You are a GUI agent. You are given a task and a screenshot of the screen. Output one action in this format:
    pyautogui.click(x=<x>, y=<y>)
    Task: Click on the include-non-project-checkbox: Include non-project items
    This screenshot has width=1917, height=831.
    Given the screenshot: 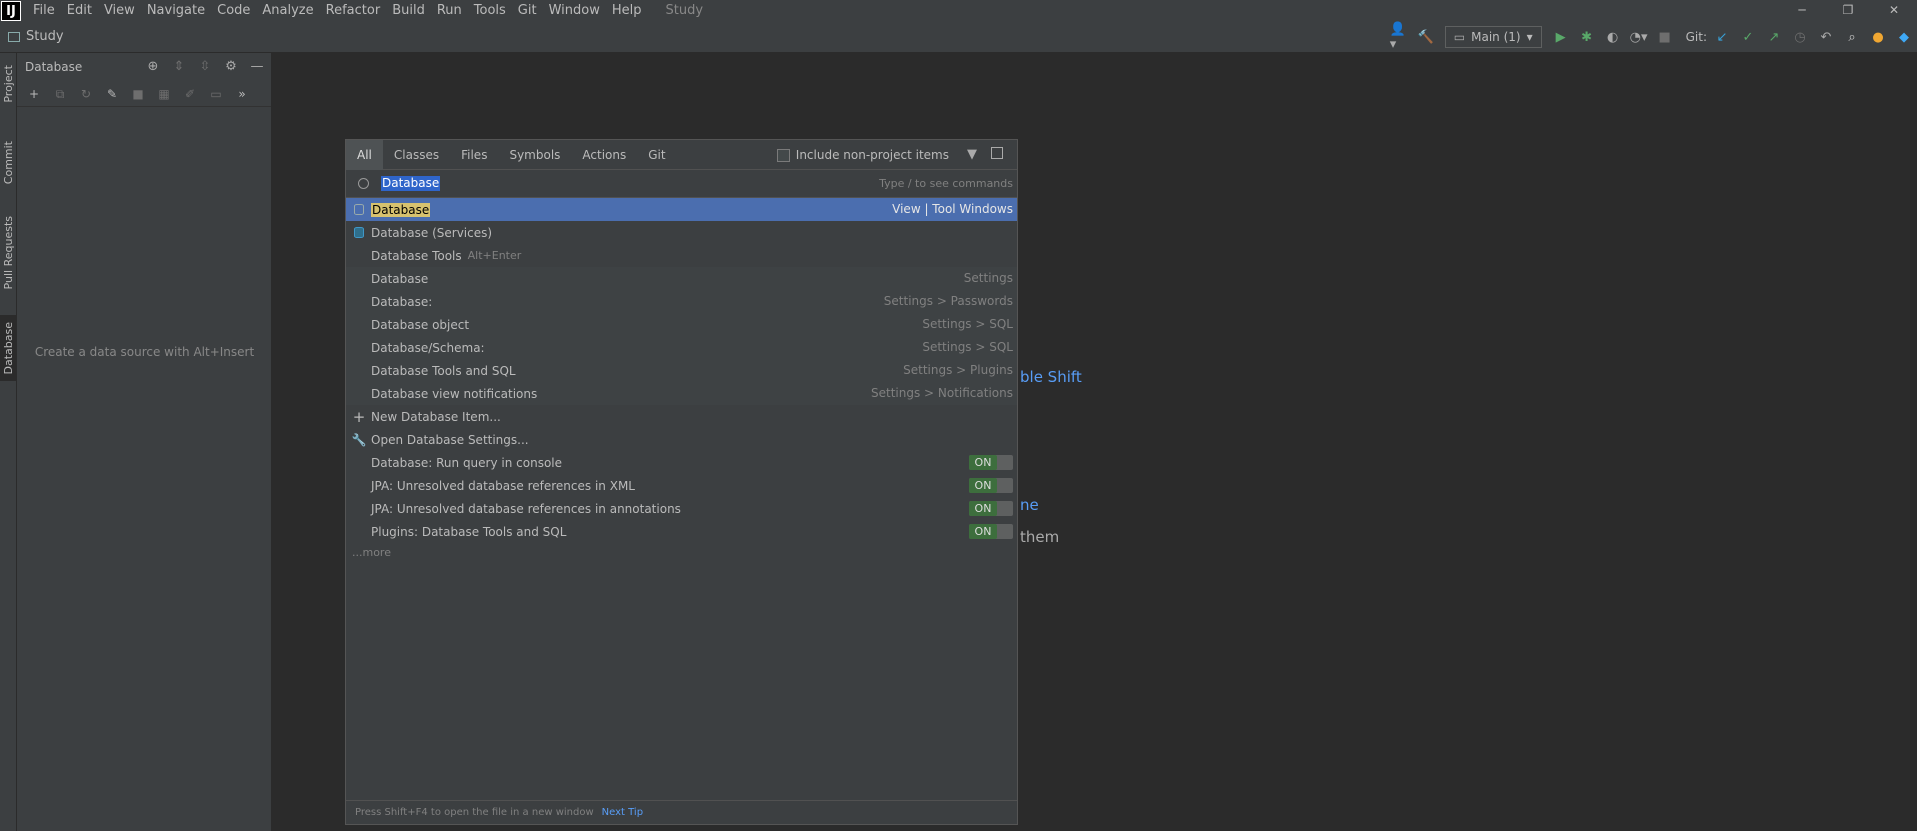 What is the action you would take?
    pyautogui.click(x=862, y=155)
    